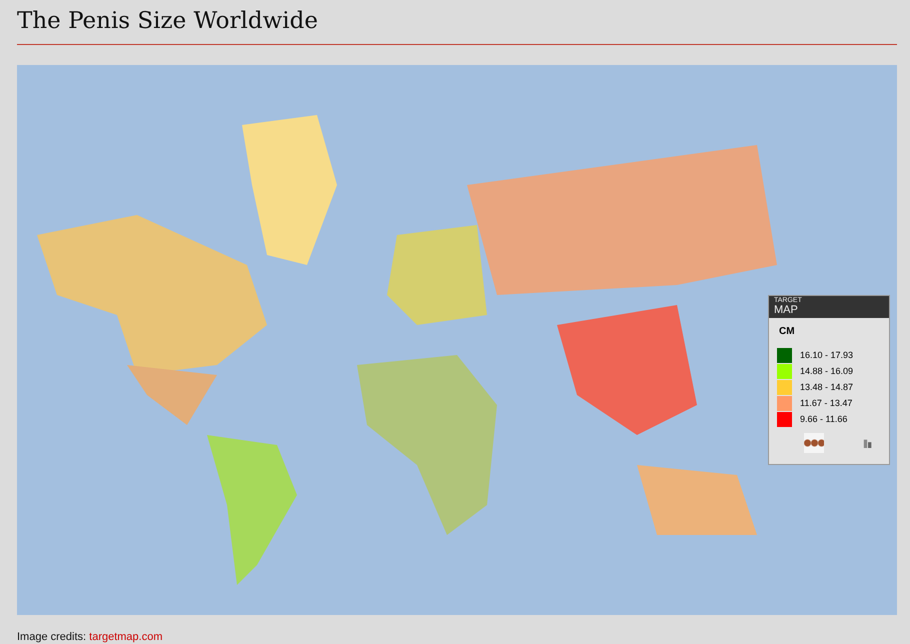 The height and width of the screenshot is (644, 910). What do you see at coordinates (168, 21) in the screenshot?
I see `page-title: The Penis Size Worldwide` at bounding box center [168, 21].